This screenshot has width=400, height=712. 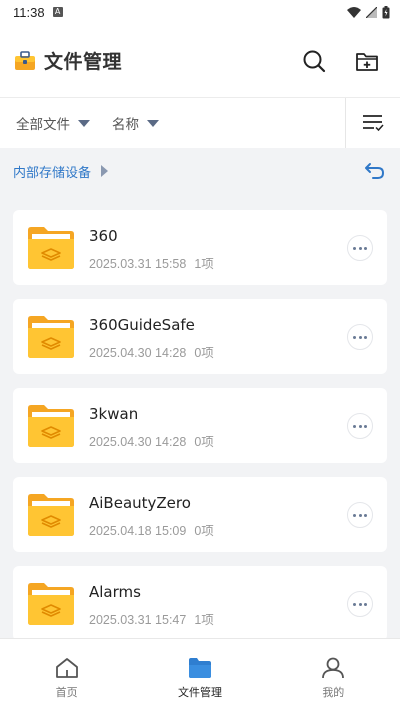 I want to click on page-title: 文件管理, so click(x=83, y=62).